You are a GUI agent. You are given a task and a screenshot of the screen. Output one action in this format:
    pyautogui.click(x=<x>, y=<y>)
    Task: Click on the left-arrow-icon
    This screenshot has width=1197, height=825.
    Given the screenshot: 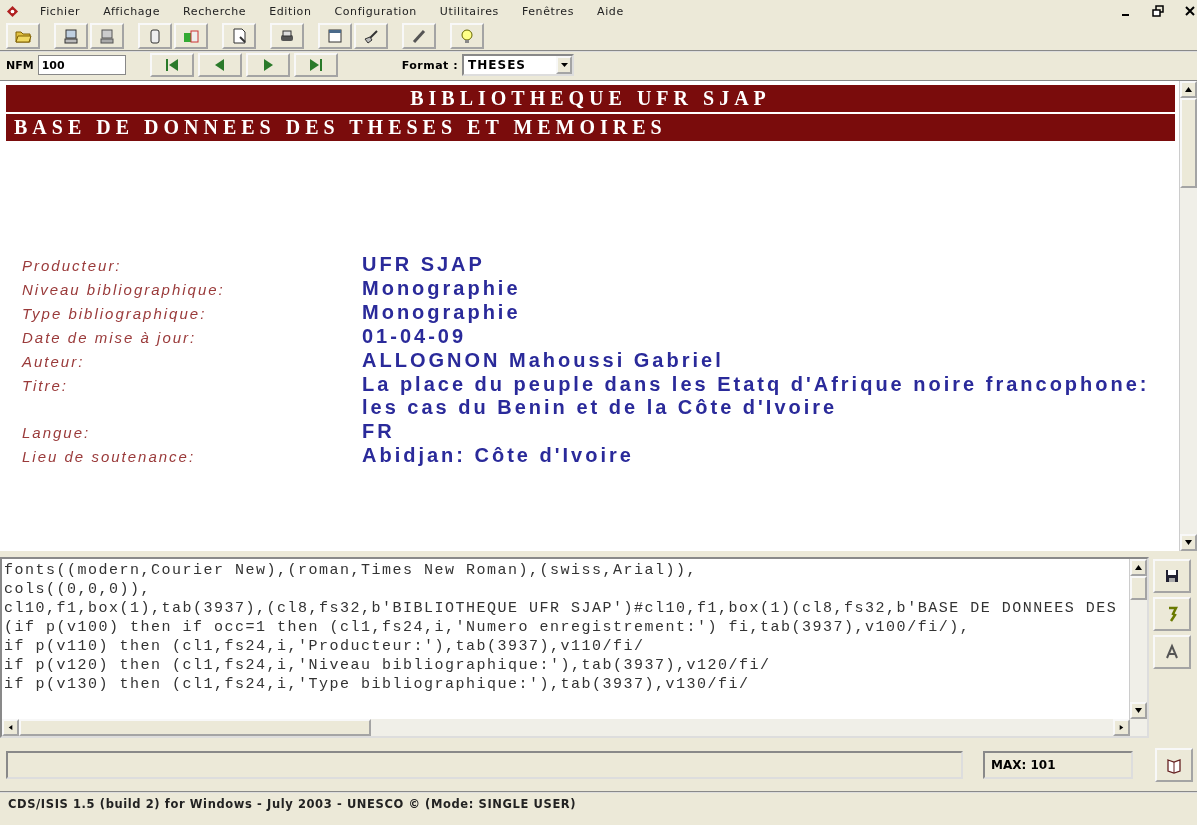 What is the action you would take?
    pyautogui.click(x=10, y=727)
    